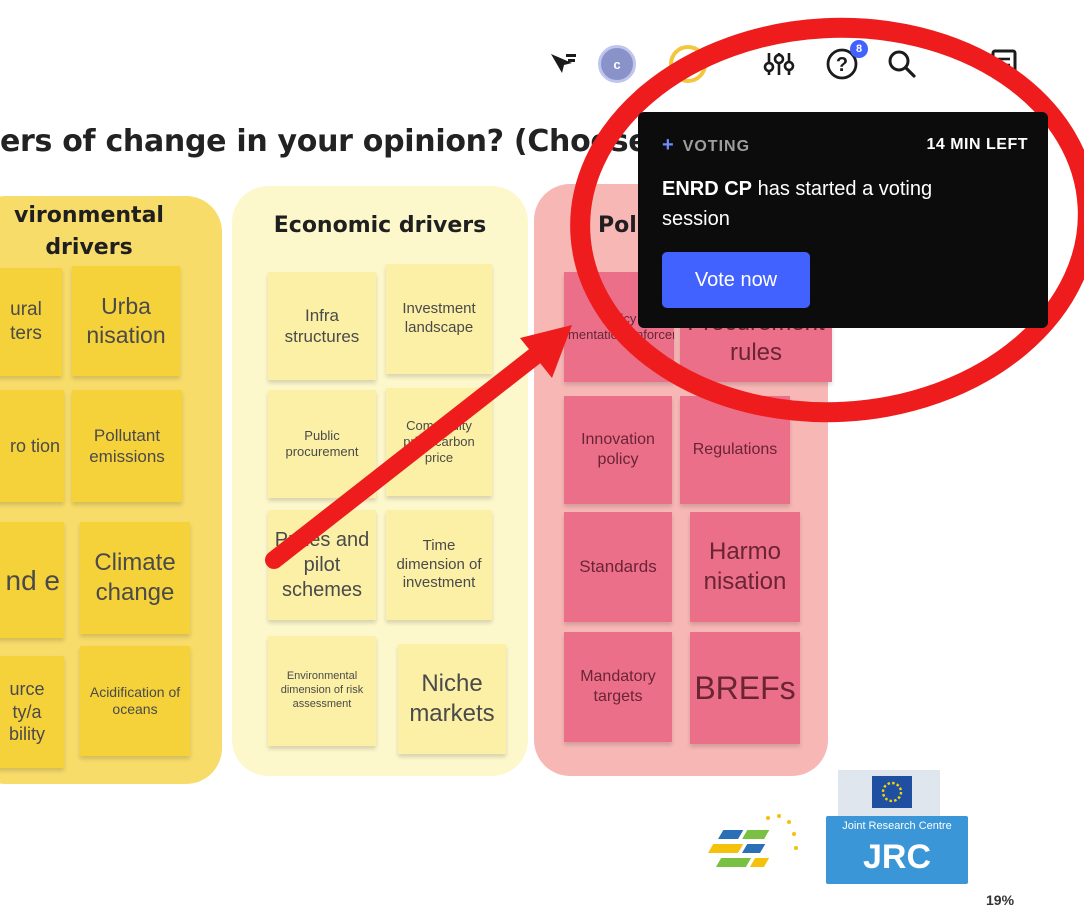 This screenshot has width=1084, height=910. Describe the element at coordinates (1000, 900) in the screenshot. I see `zoom-level: 19%` at that location.